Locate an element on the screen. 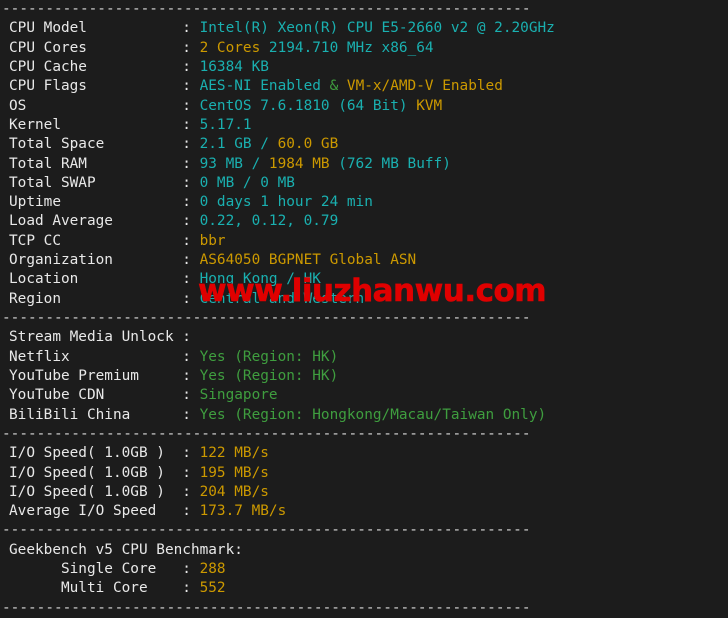  row-value-segment-0: 122 MB/s is located at coordinates (234, 453).